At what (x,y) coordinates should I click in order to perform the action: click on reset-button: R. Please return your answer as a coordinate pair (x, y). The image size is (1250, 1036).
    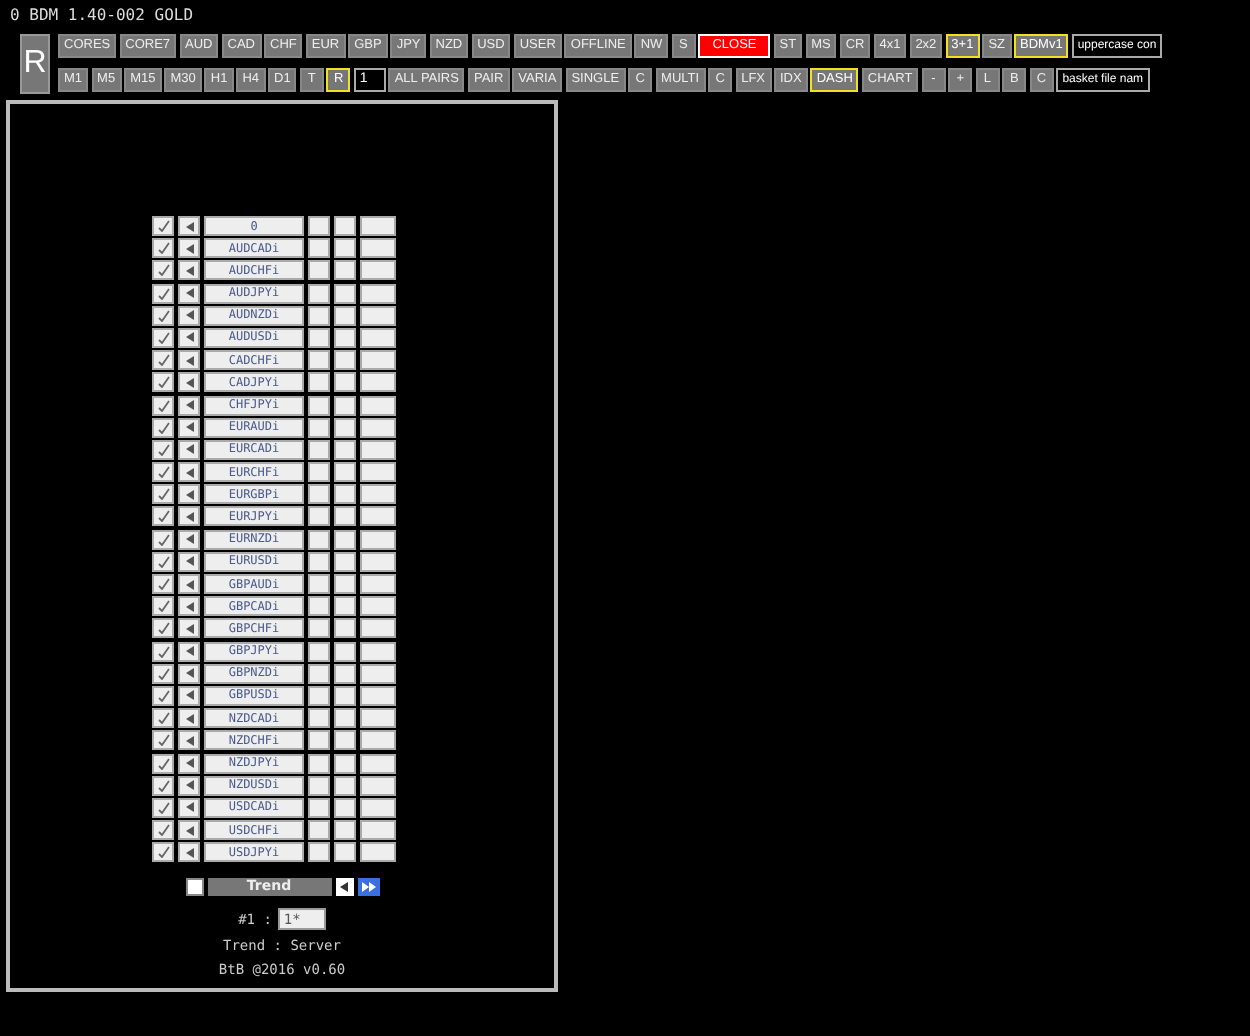
    Looking at the image, I should click on (35, 64).